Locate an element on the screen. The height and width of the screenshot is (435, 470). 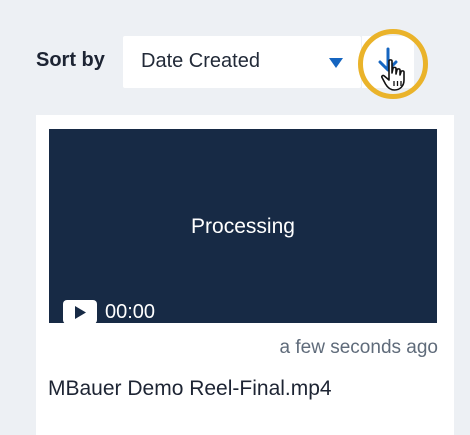
arrow-down-icon is located at coordinates (388, 59).